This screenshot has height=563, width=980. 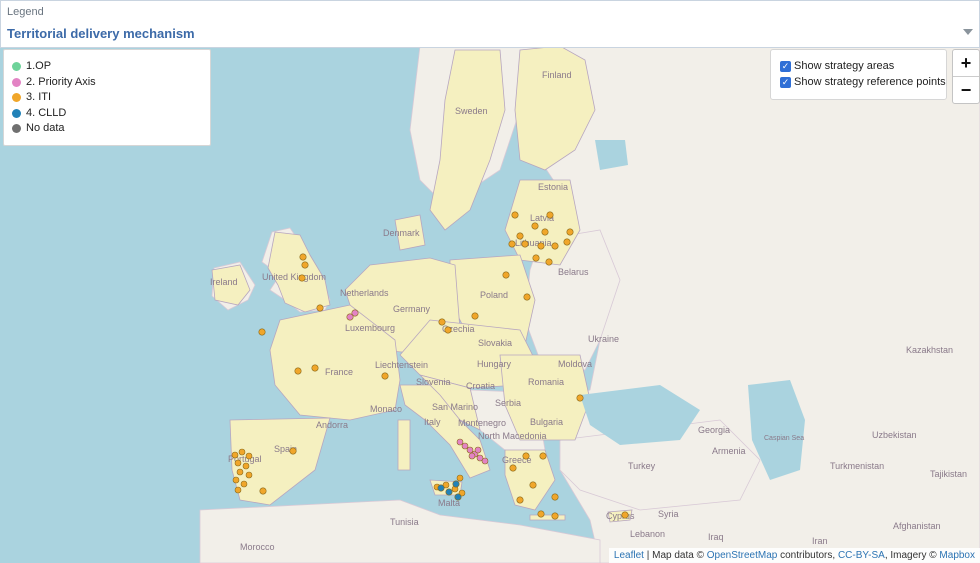 What do you see at coordinates (861, 555) in the screenshot?
I see `license-link: CC-BY-SA` at bounding box center [861, 555].